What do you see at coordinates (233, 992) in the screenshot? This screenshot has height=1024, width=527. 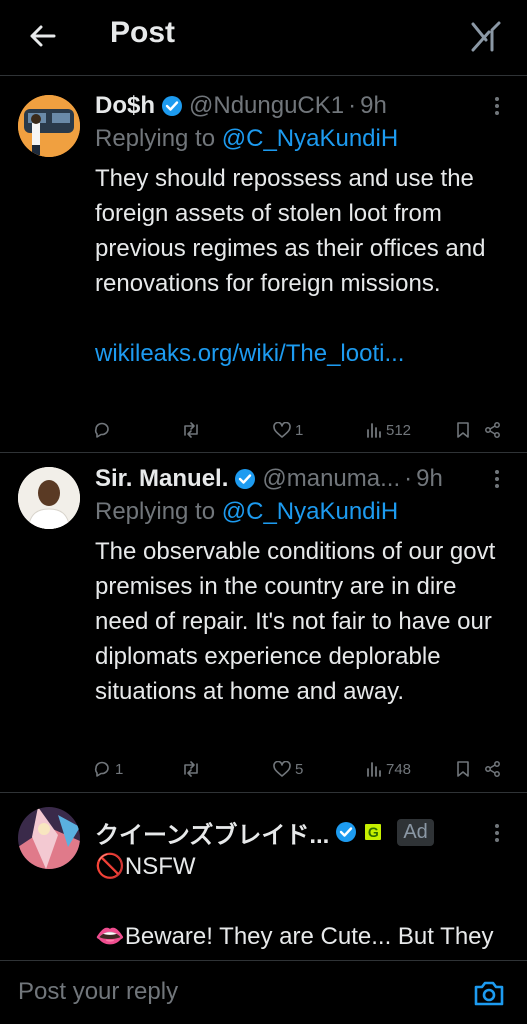 I see `reply-input` at bounding box center [233, 992].